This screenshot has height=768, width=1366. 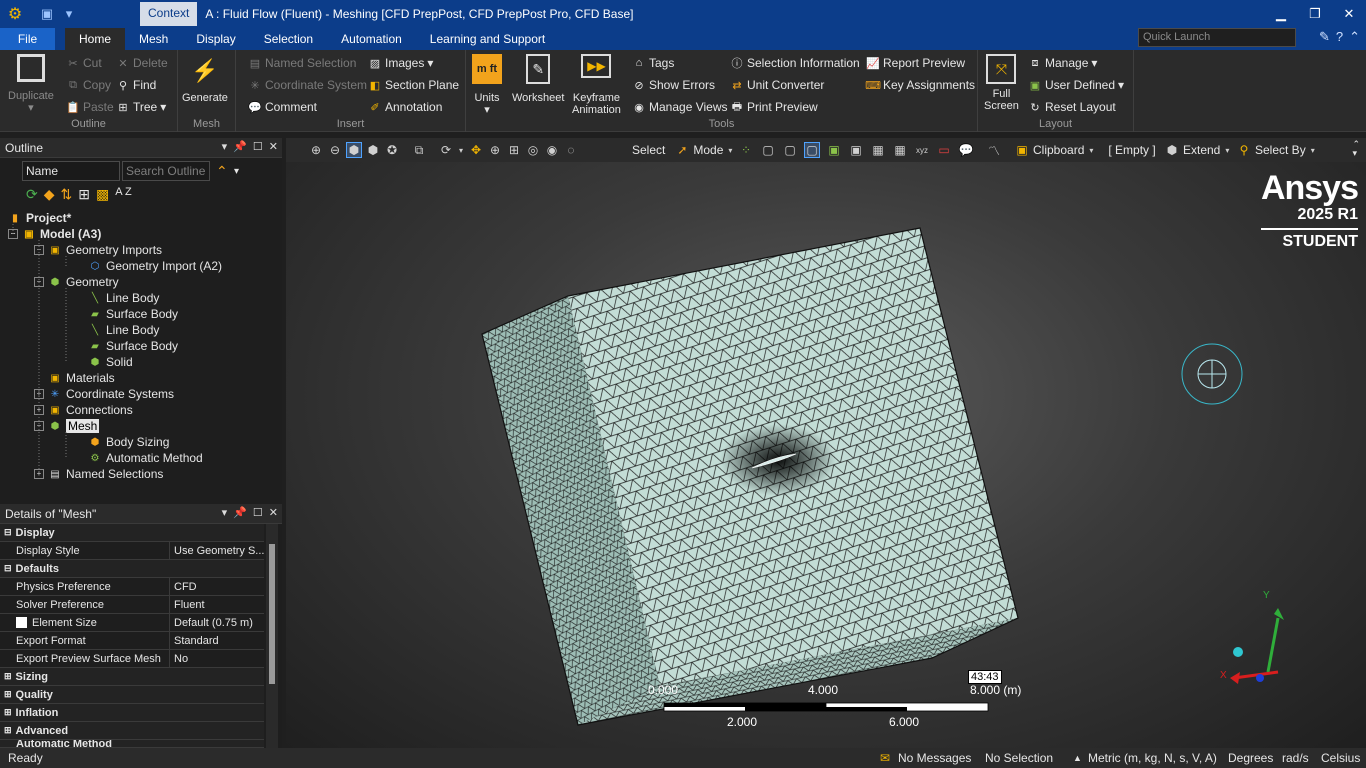 I want to click on user-defined-button: ▣ User Defined ▾, so click(x=1076, y=85).